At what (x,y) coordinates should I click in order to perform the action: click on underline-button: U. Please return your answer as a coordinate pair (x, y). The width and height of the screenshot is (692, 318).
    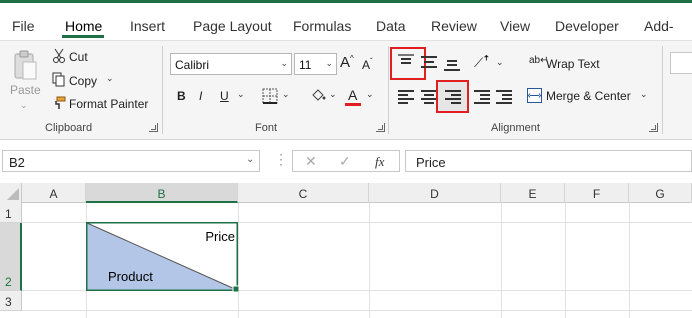
    Looking at the image, I should click on (224, 96).